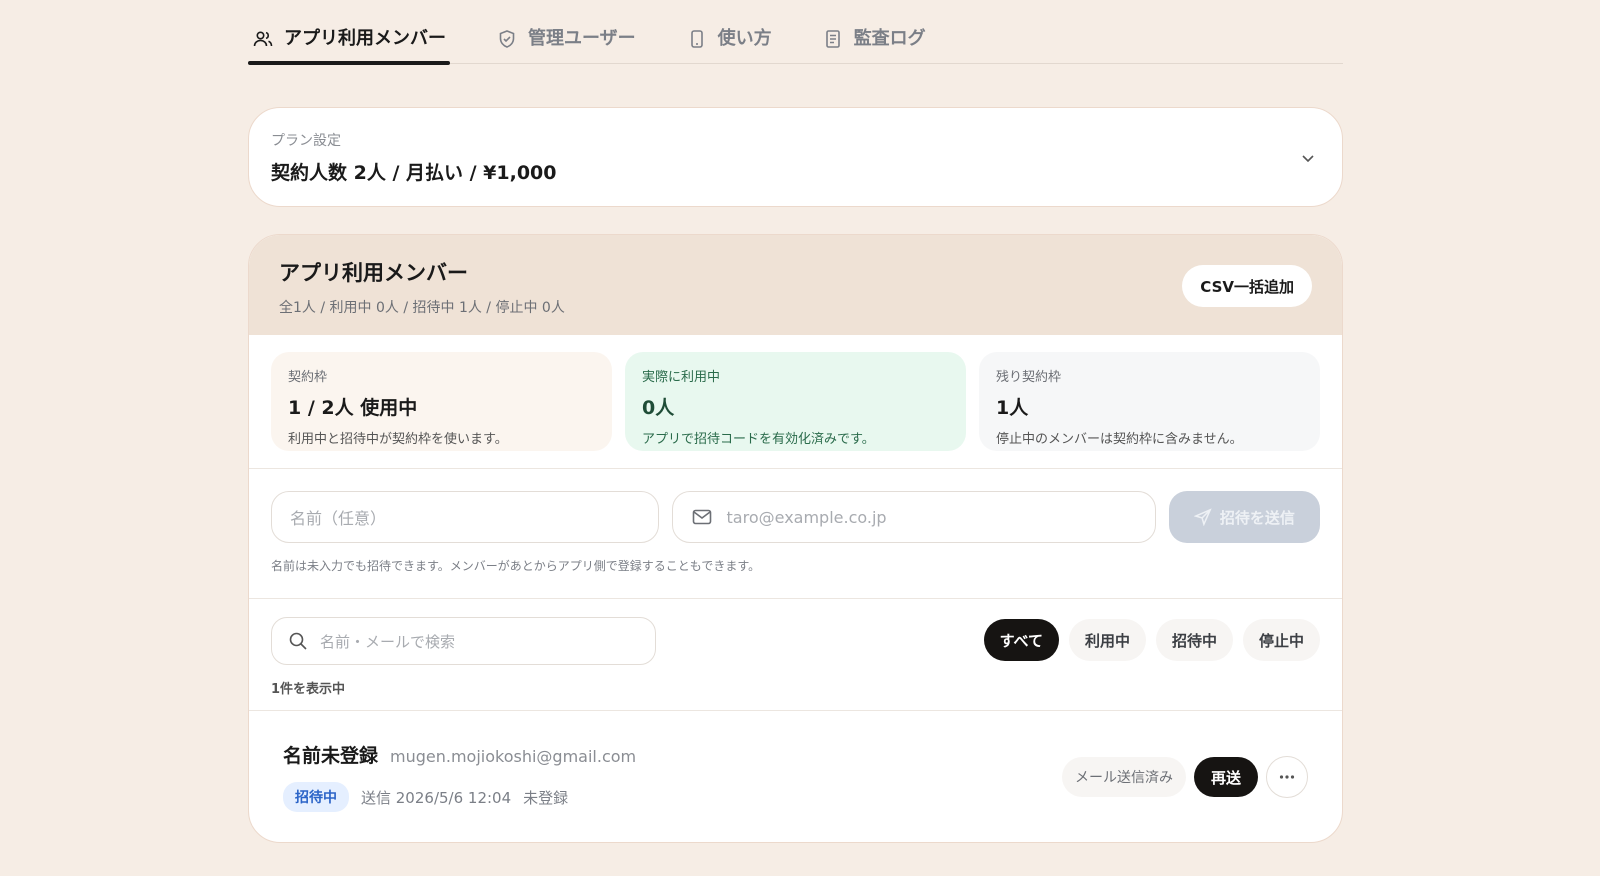 This screenshot has width=1600, height=876. Describe the element at coordinates (298, 641) in the screenshot. I see `search-icon` at that location.